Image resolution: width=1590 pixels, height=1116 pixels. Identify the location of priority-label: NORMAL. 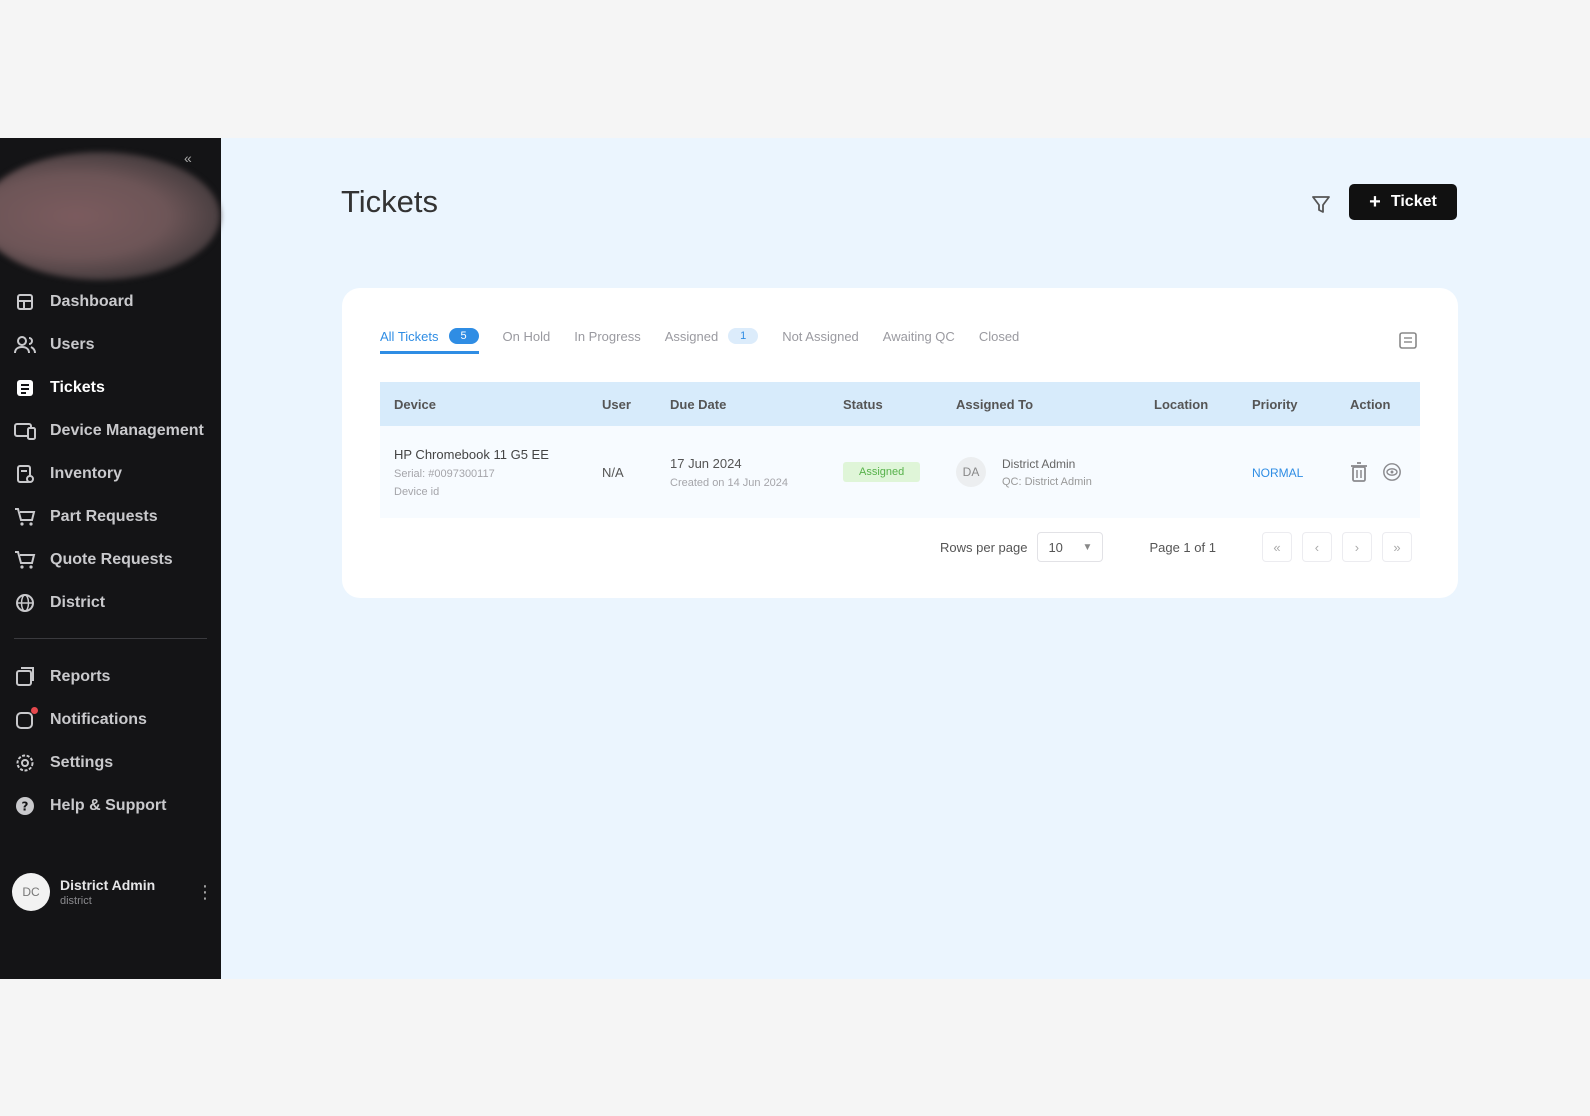
(1278, 472).